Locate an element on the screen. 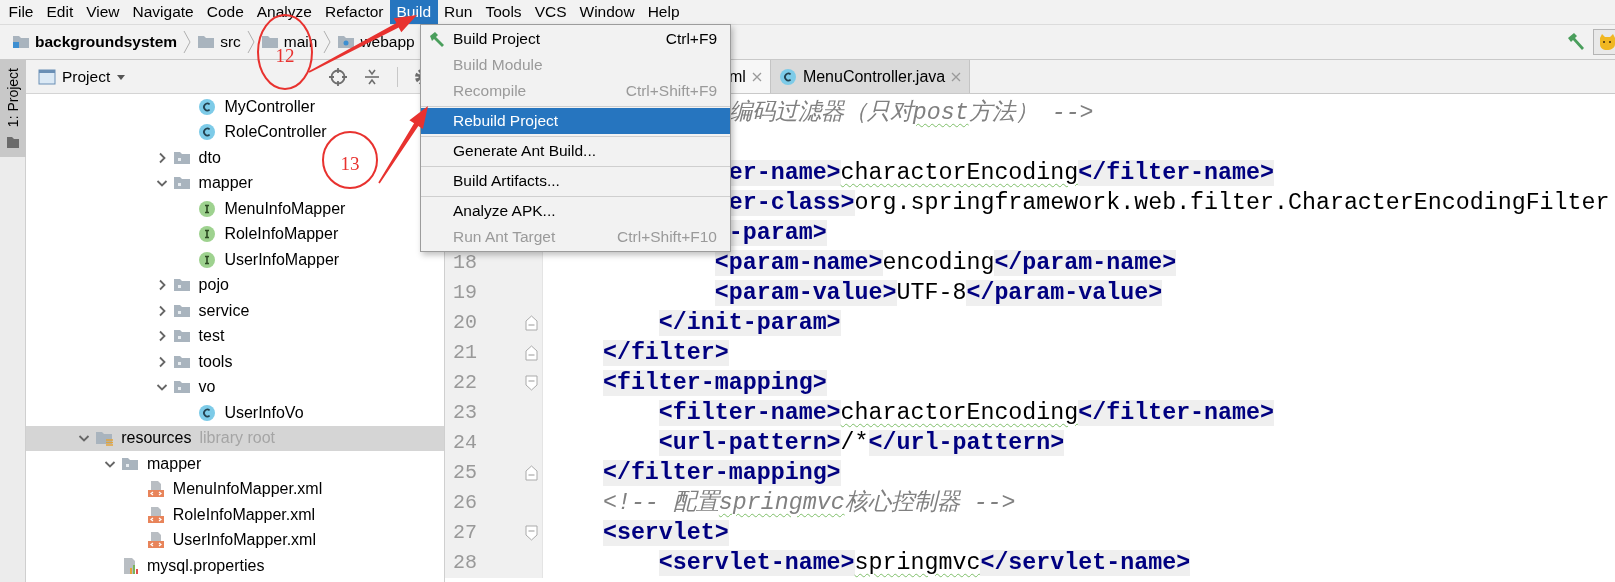  xml-tag: <servlet> is located at coordinates (665, 533).